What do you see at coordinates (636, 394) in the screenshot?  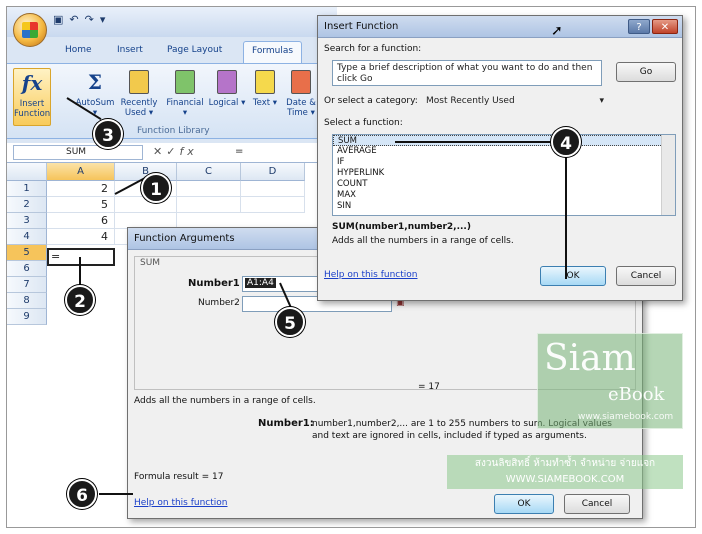 I see `watermark-ebook: eBook` at bounding box center [636, 394].